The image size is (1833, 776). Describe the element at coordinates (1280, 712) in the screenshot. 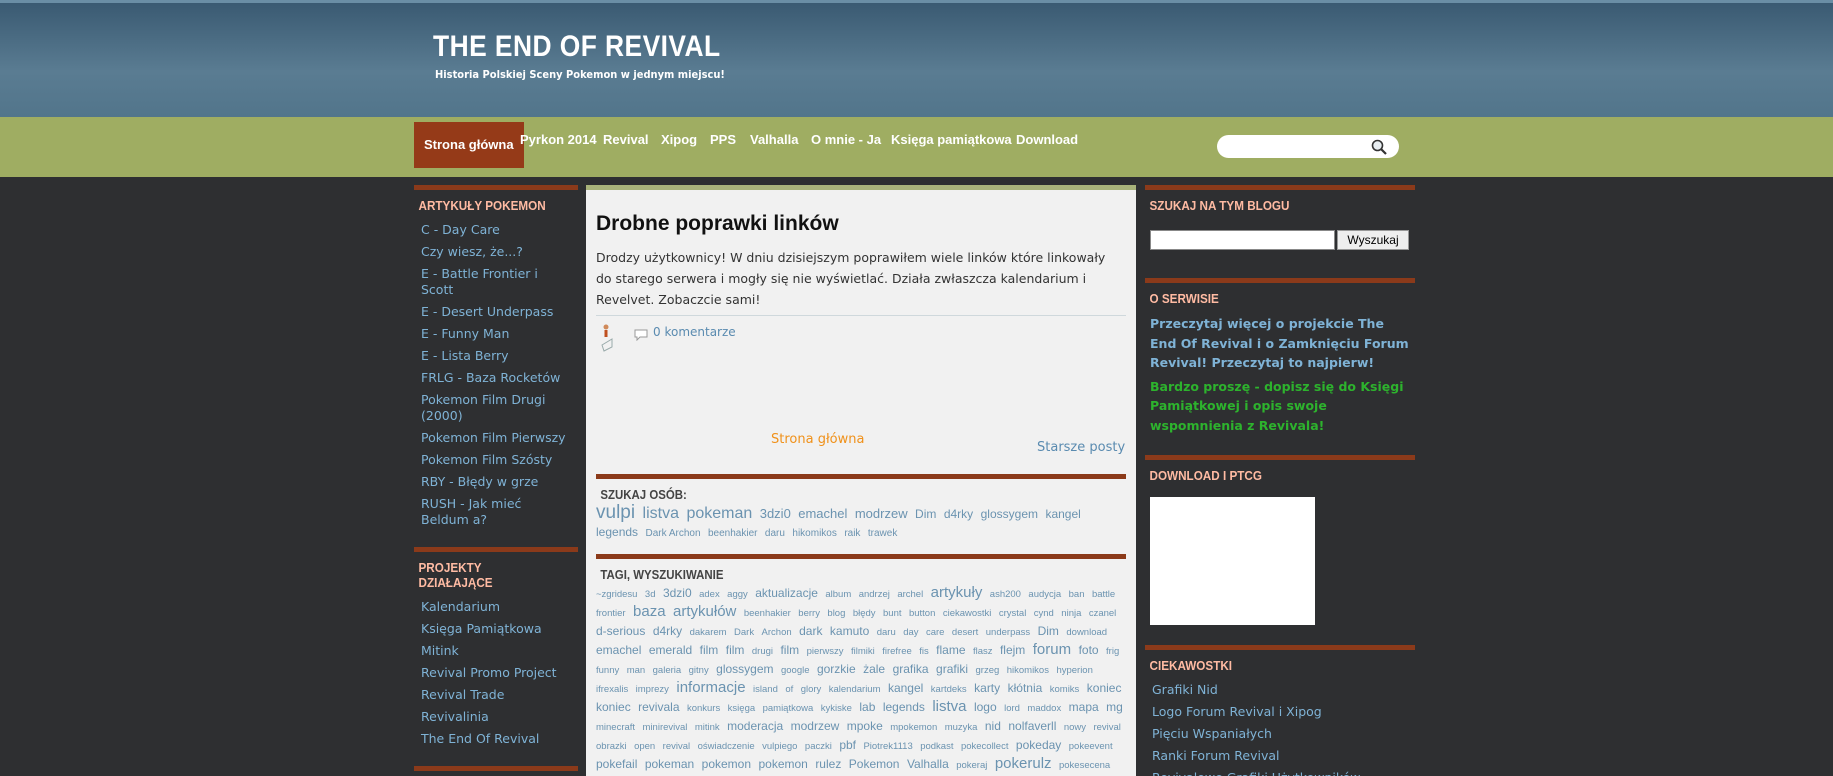

I see `curiosity-link: Logo Forum Revival i Xipog` at that location.